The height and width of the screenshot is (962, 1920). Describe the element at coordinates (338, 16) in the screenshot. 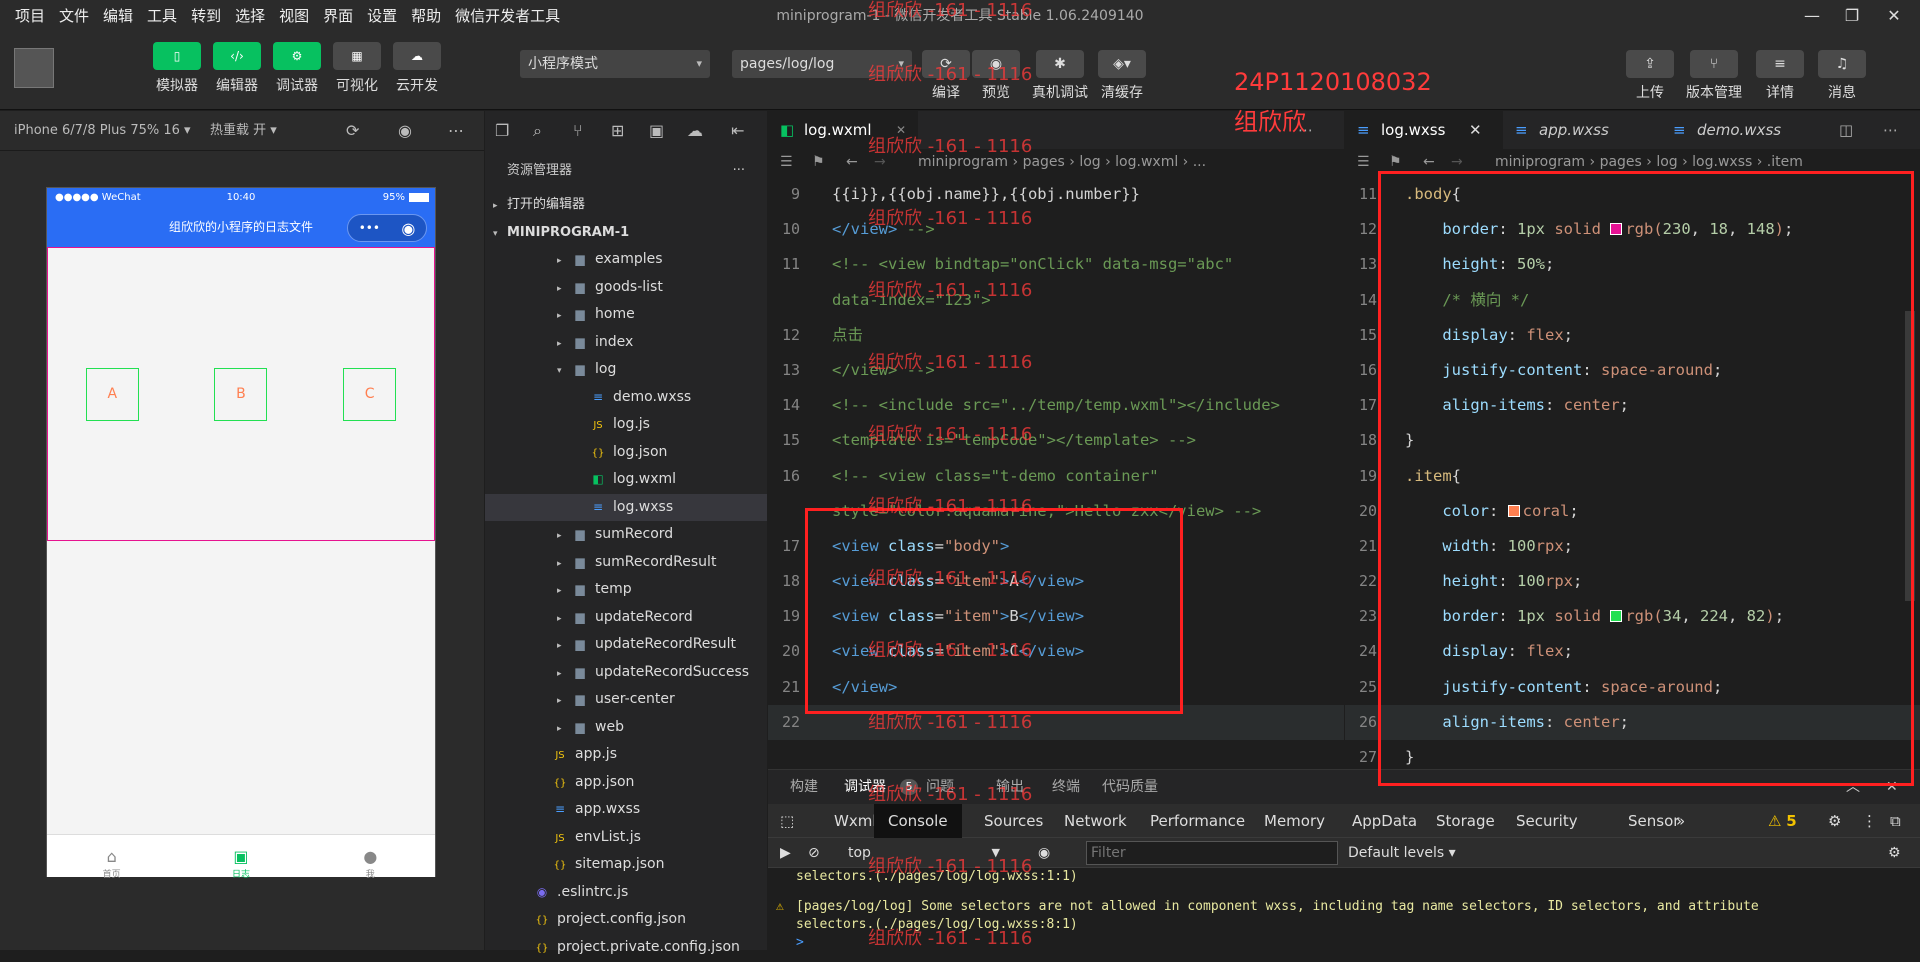

I see `menu-item: 界面` at that location.